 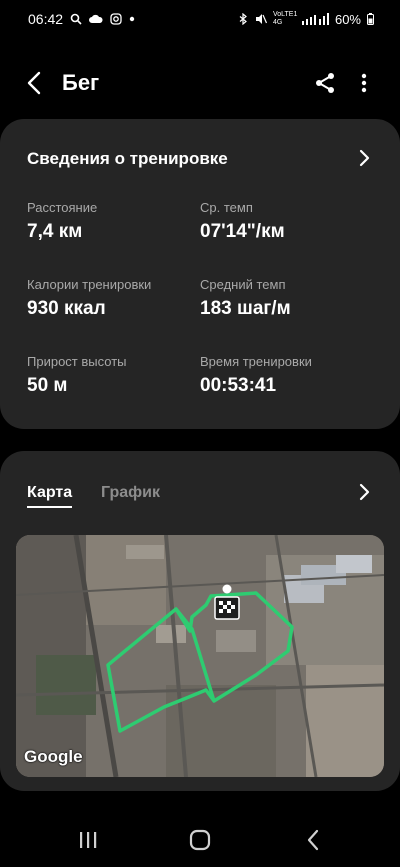 What do you see at coordinates (261, 19) in the screenshot?
I see `mute-icon` at bounding box center [261, 19].